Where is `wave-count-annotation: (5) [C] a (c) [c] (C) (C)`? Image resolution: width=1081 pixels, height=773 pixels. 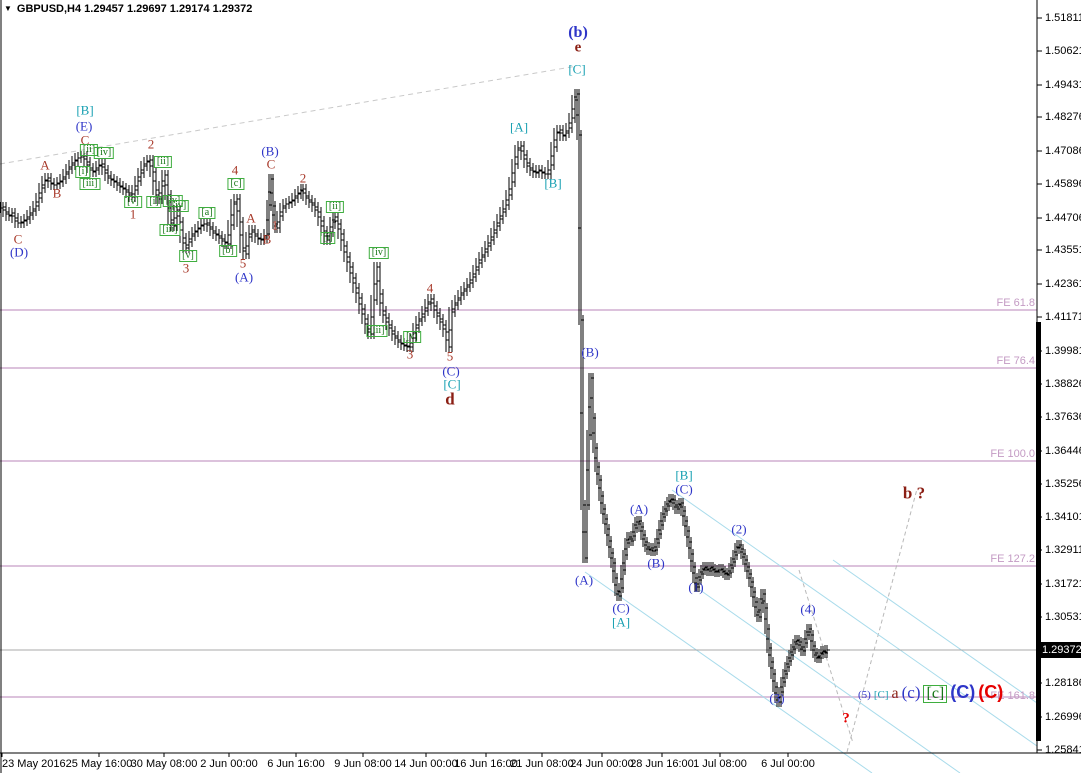
wave-count-annotation: (5) [C] a (c) [c] (C) (C) is located at coordinates (932, 693).